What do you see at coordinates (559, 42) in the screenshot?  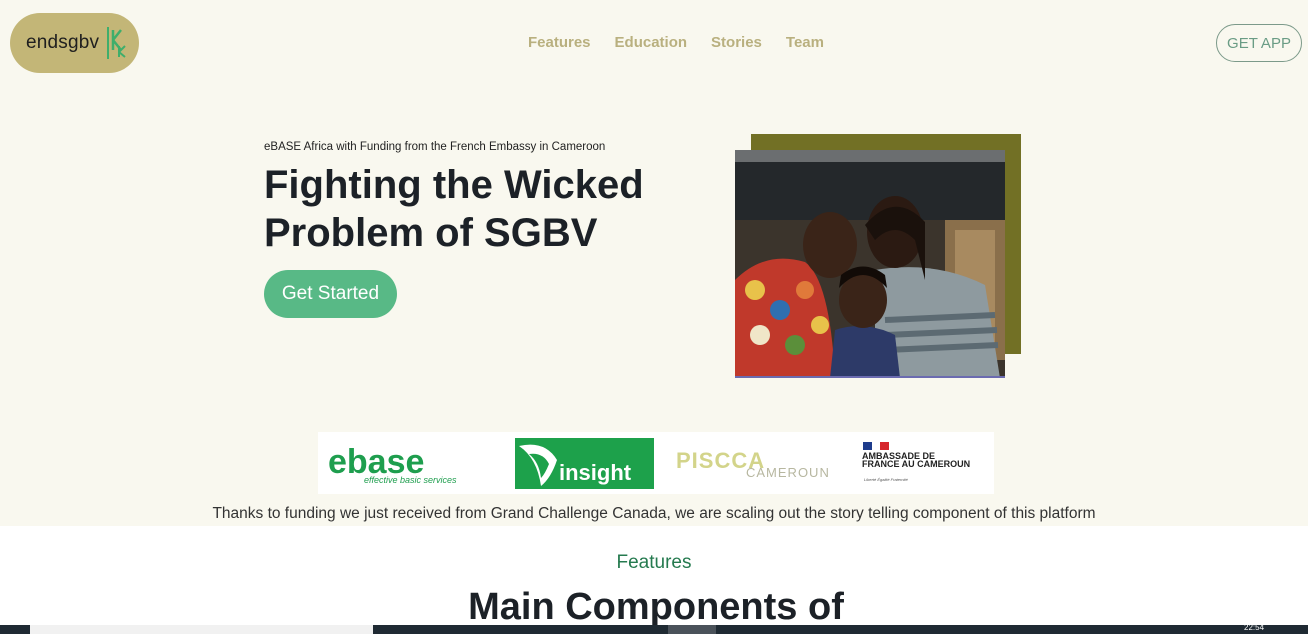 I see `nav-item-features: Features` at bounding box center [559, 42].